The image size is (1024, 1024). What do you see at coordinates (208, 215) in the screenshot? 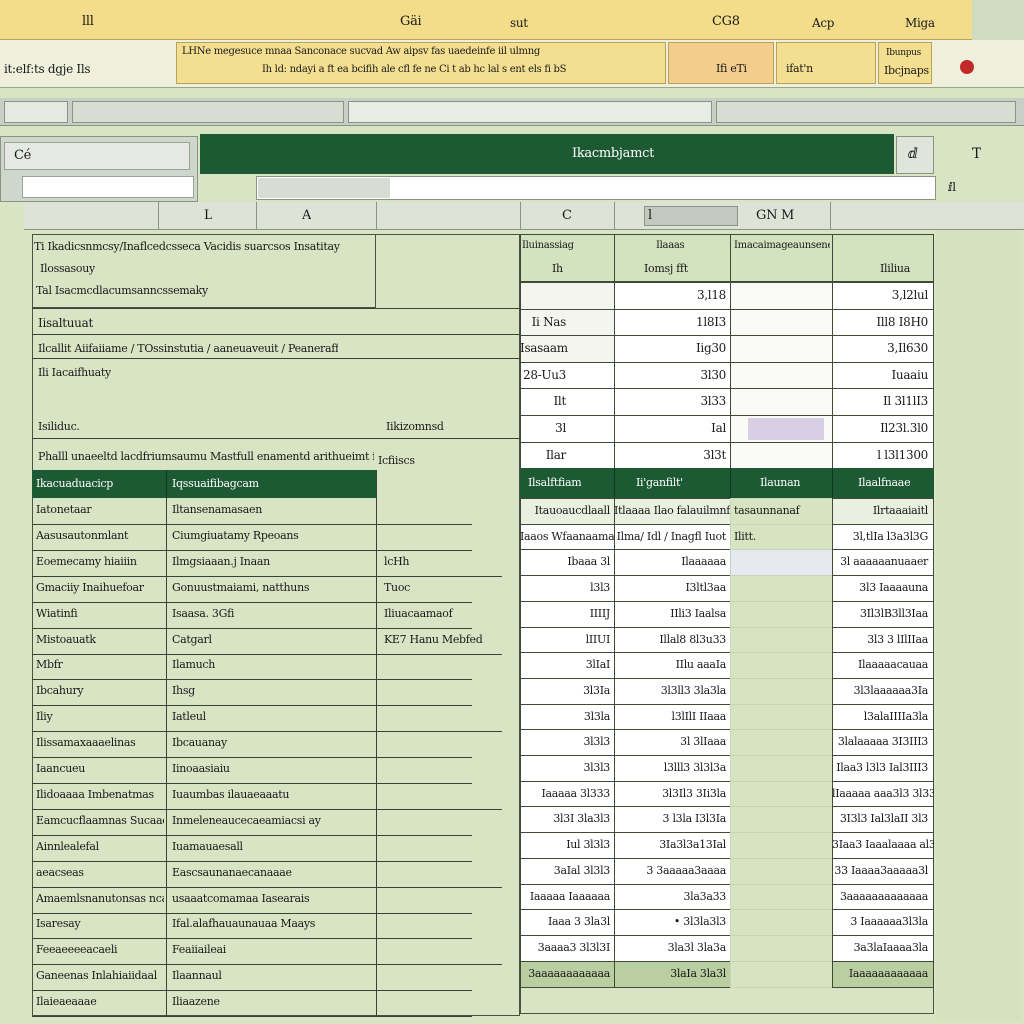
I see `column-header-l: L` at bounding box center [208, 215].